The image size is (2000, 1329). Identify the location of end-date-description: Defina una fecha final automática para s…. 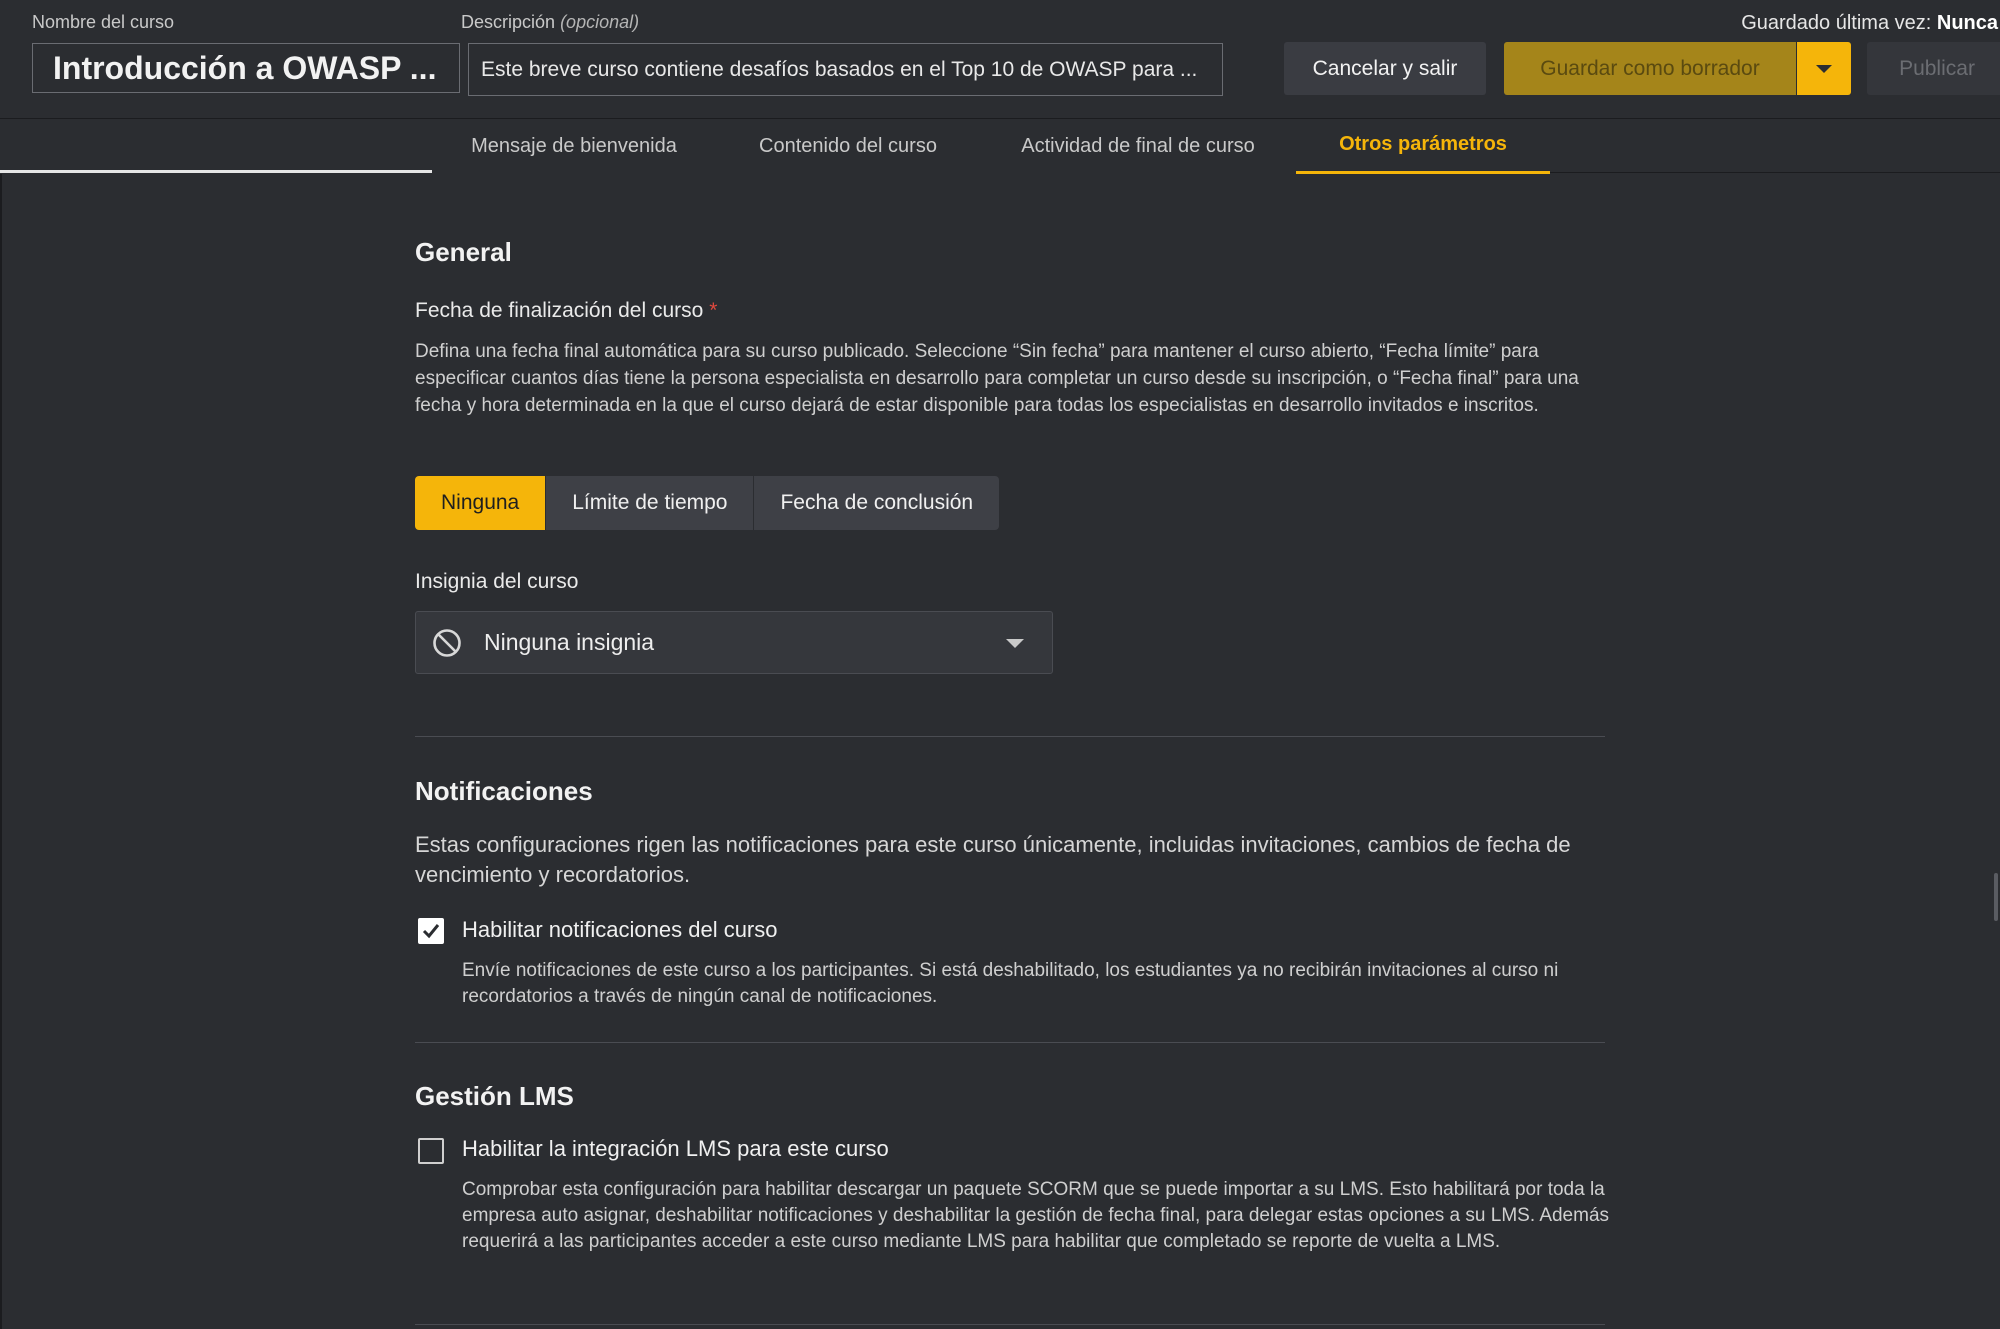
(997, 378).